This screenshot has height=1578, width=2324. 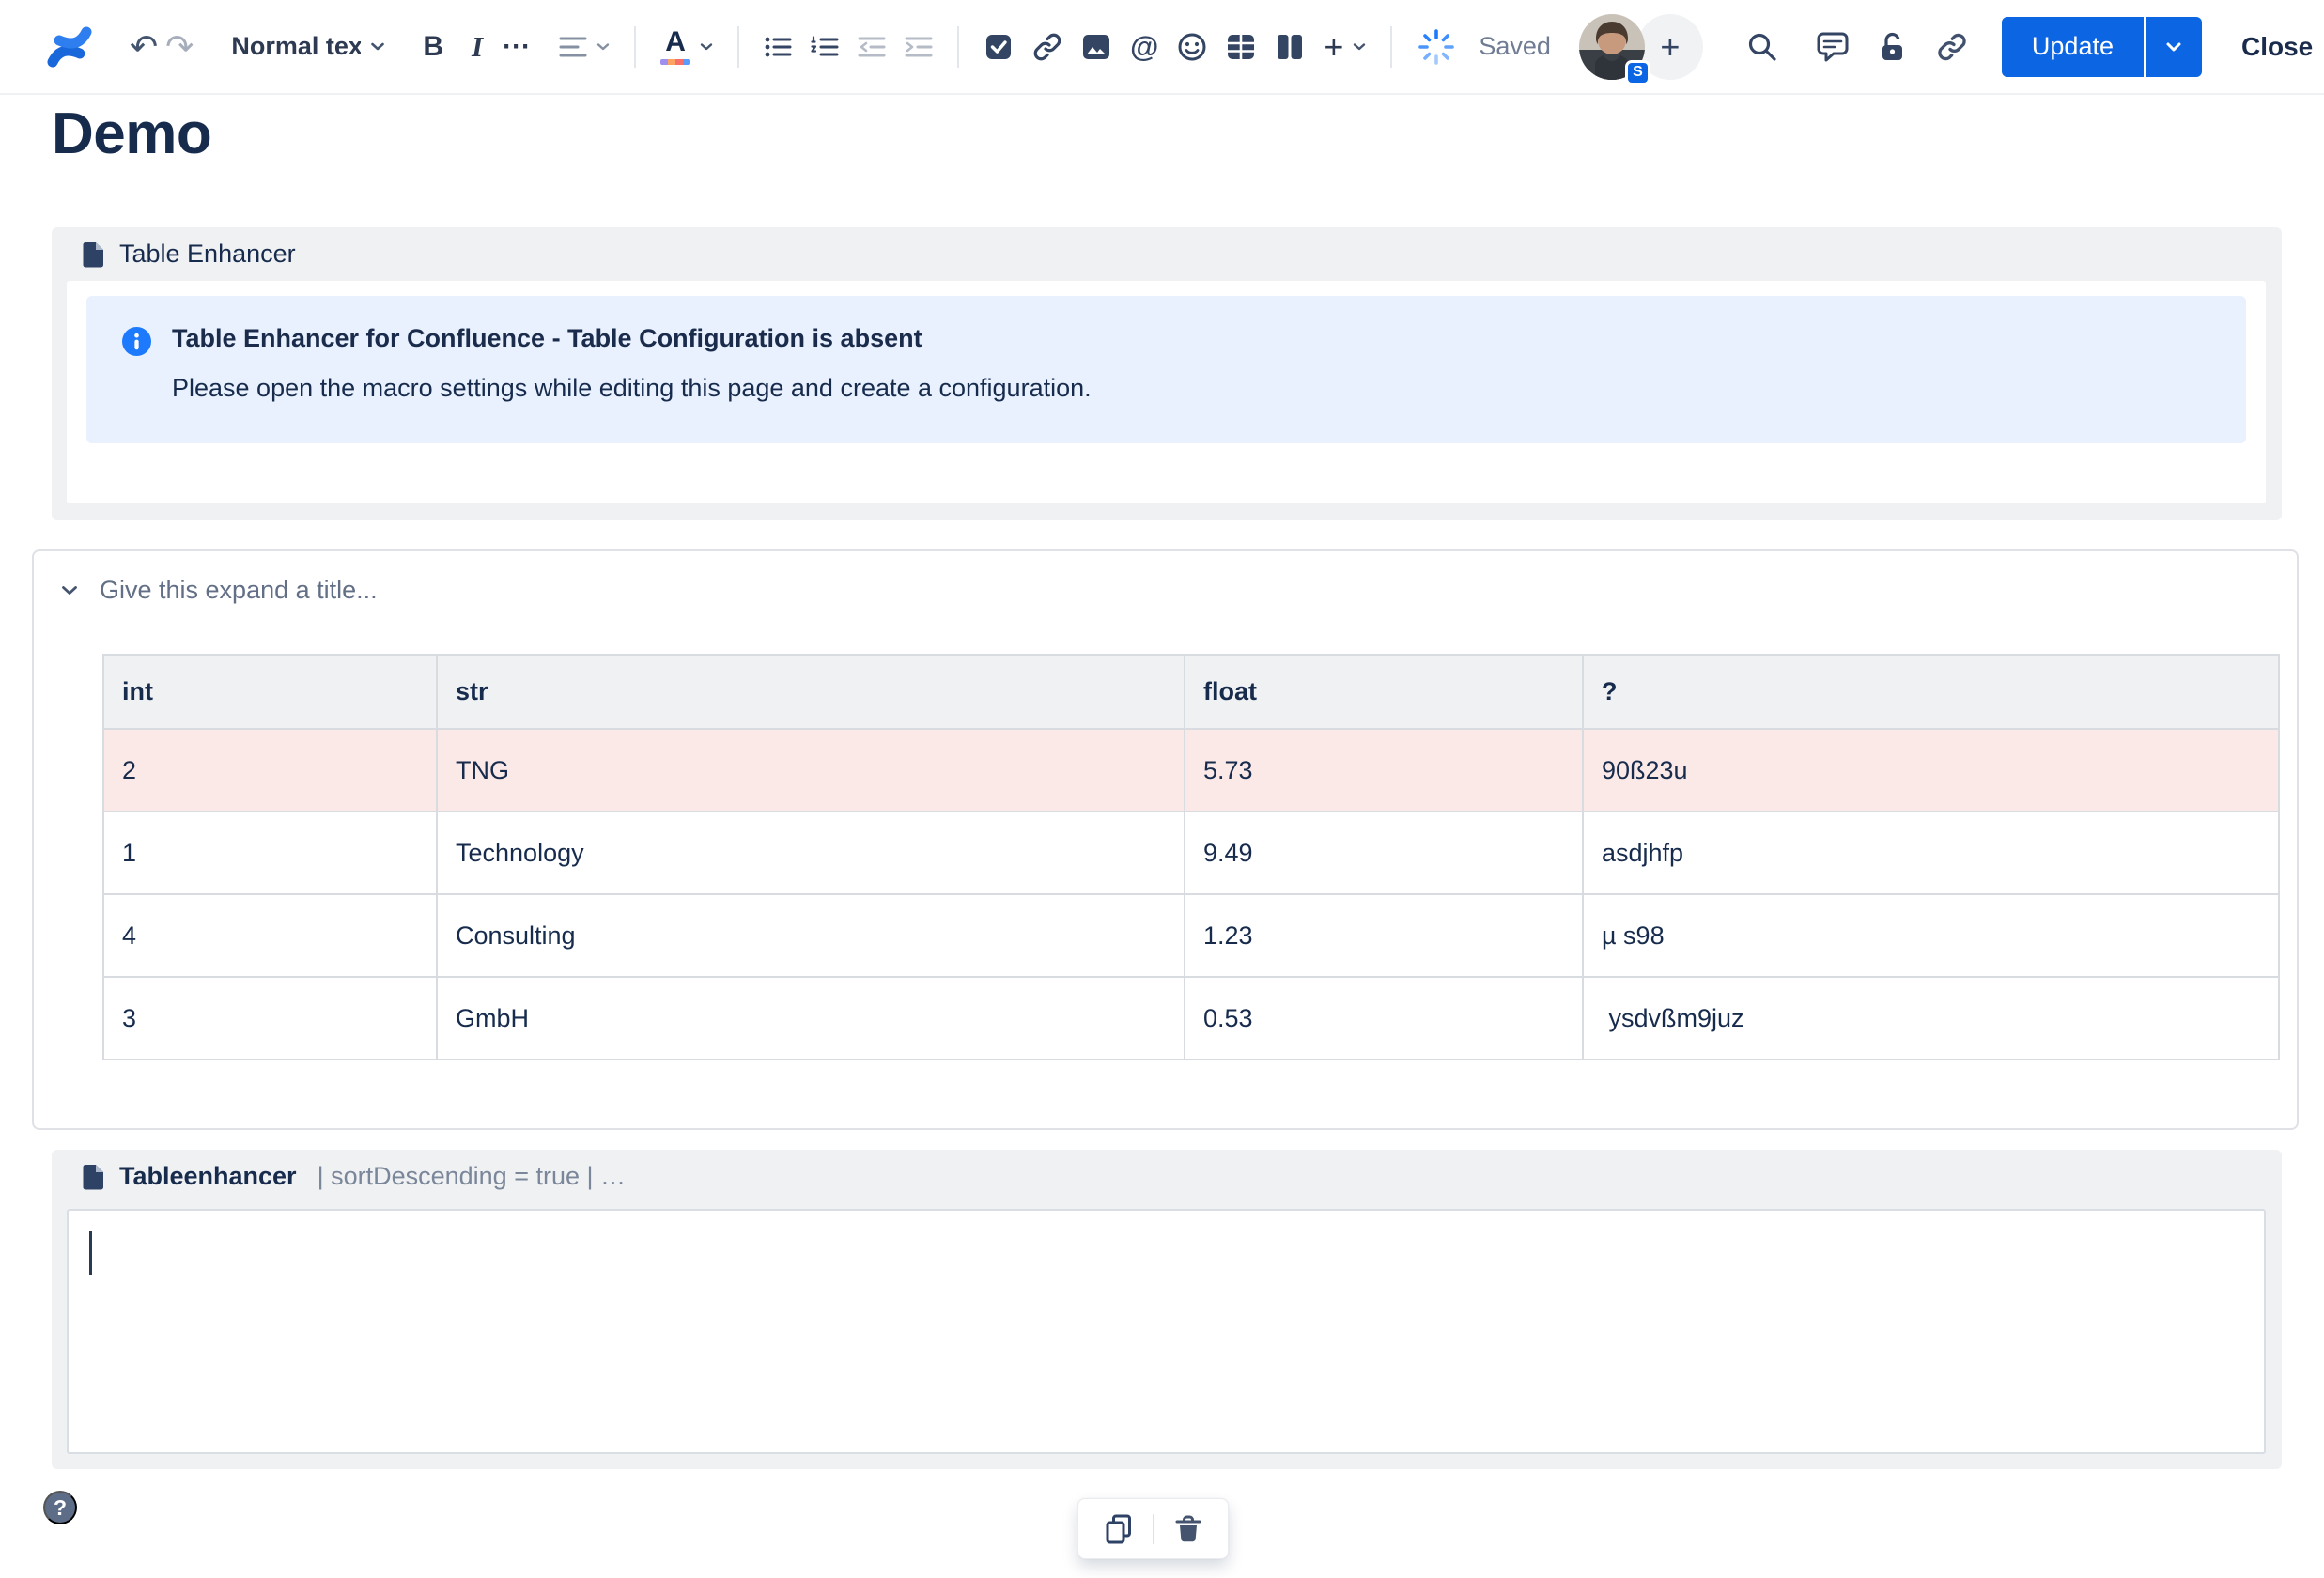 I want to click on table-row: 3 GmbH 0.53 ysdvßm9juz, so click(x=1191, y=1018).